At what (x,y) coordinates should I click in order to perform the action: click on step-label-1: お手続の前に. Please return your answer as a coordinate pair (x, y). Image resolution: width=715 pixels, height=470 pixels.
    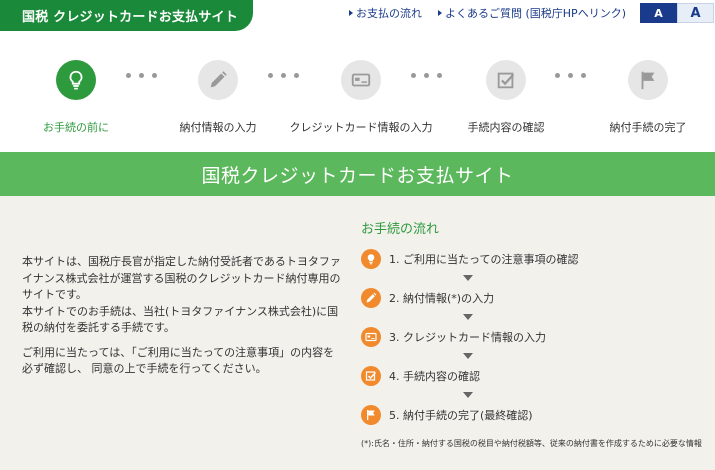
    Looking at the image, I should click on (76, 127).